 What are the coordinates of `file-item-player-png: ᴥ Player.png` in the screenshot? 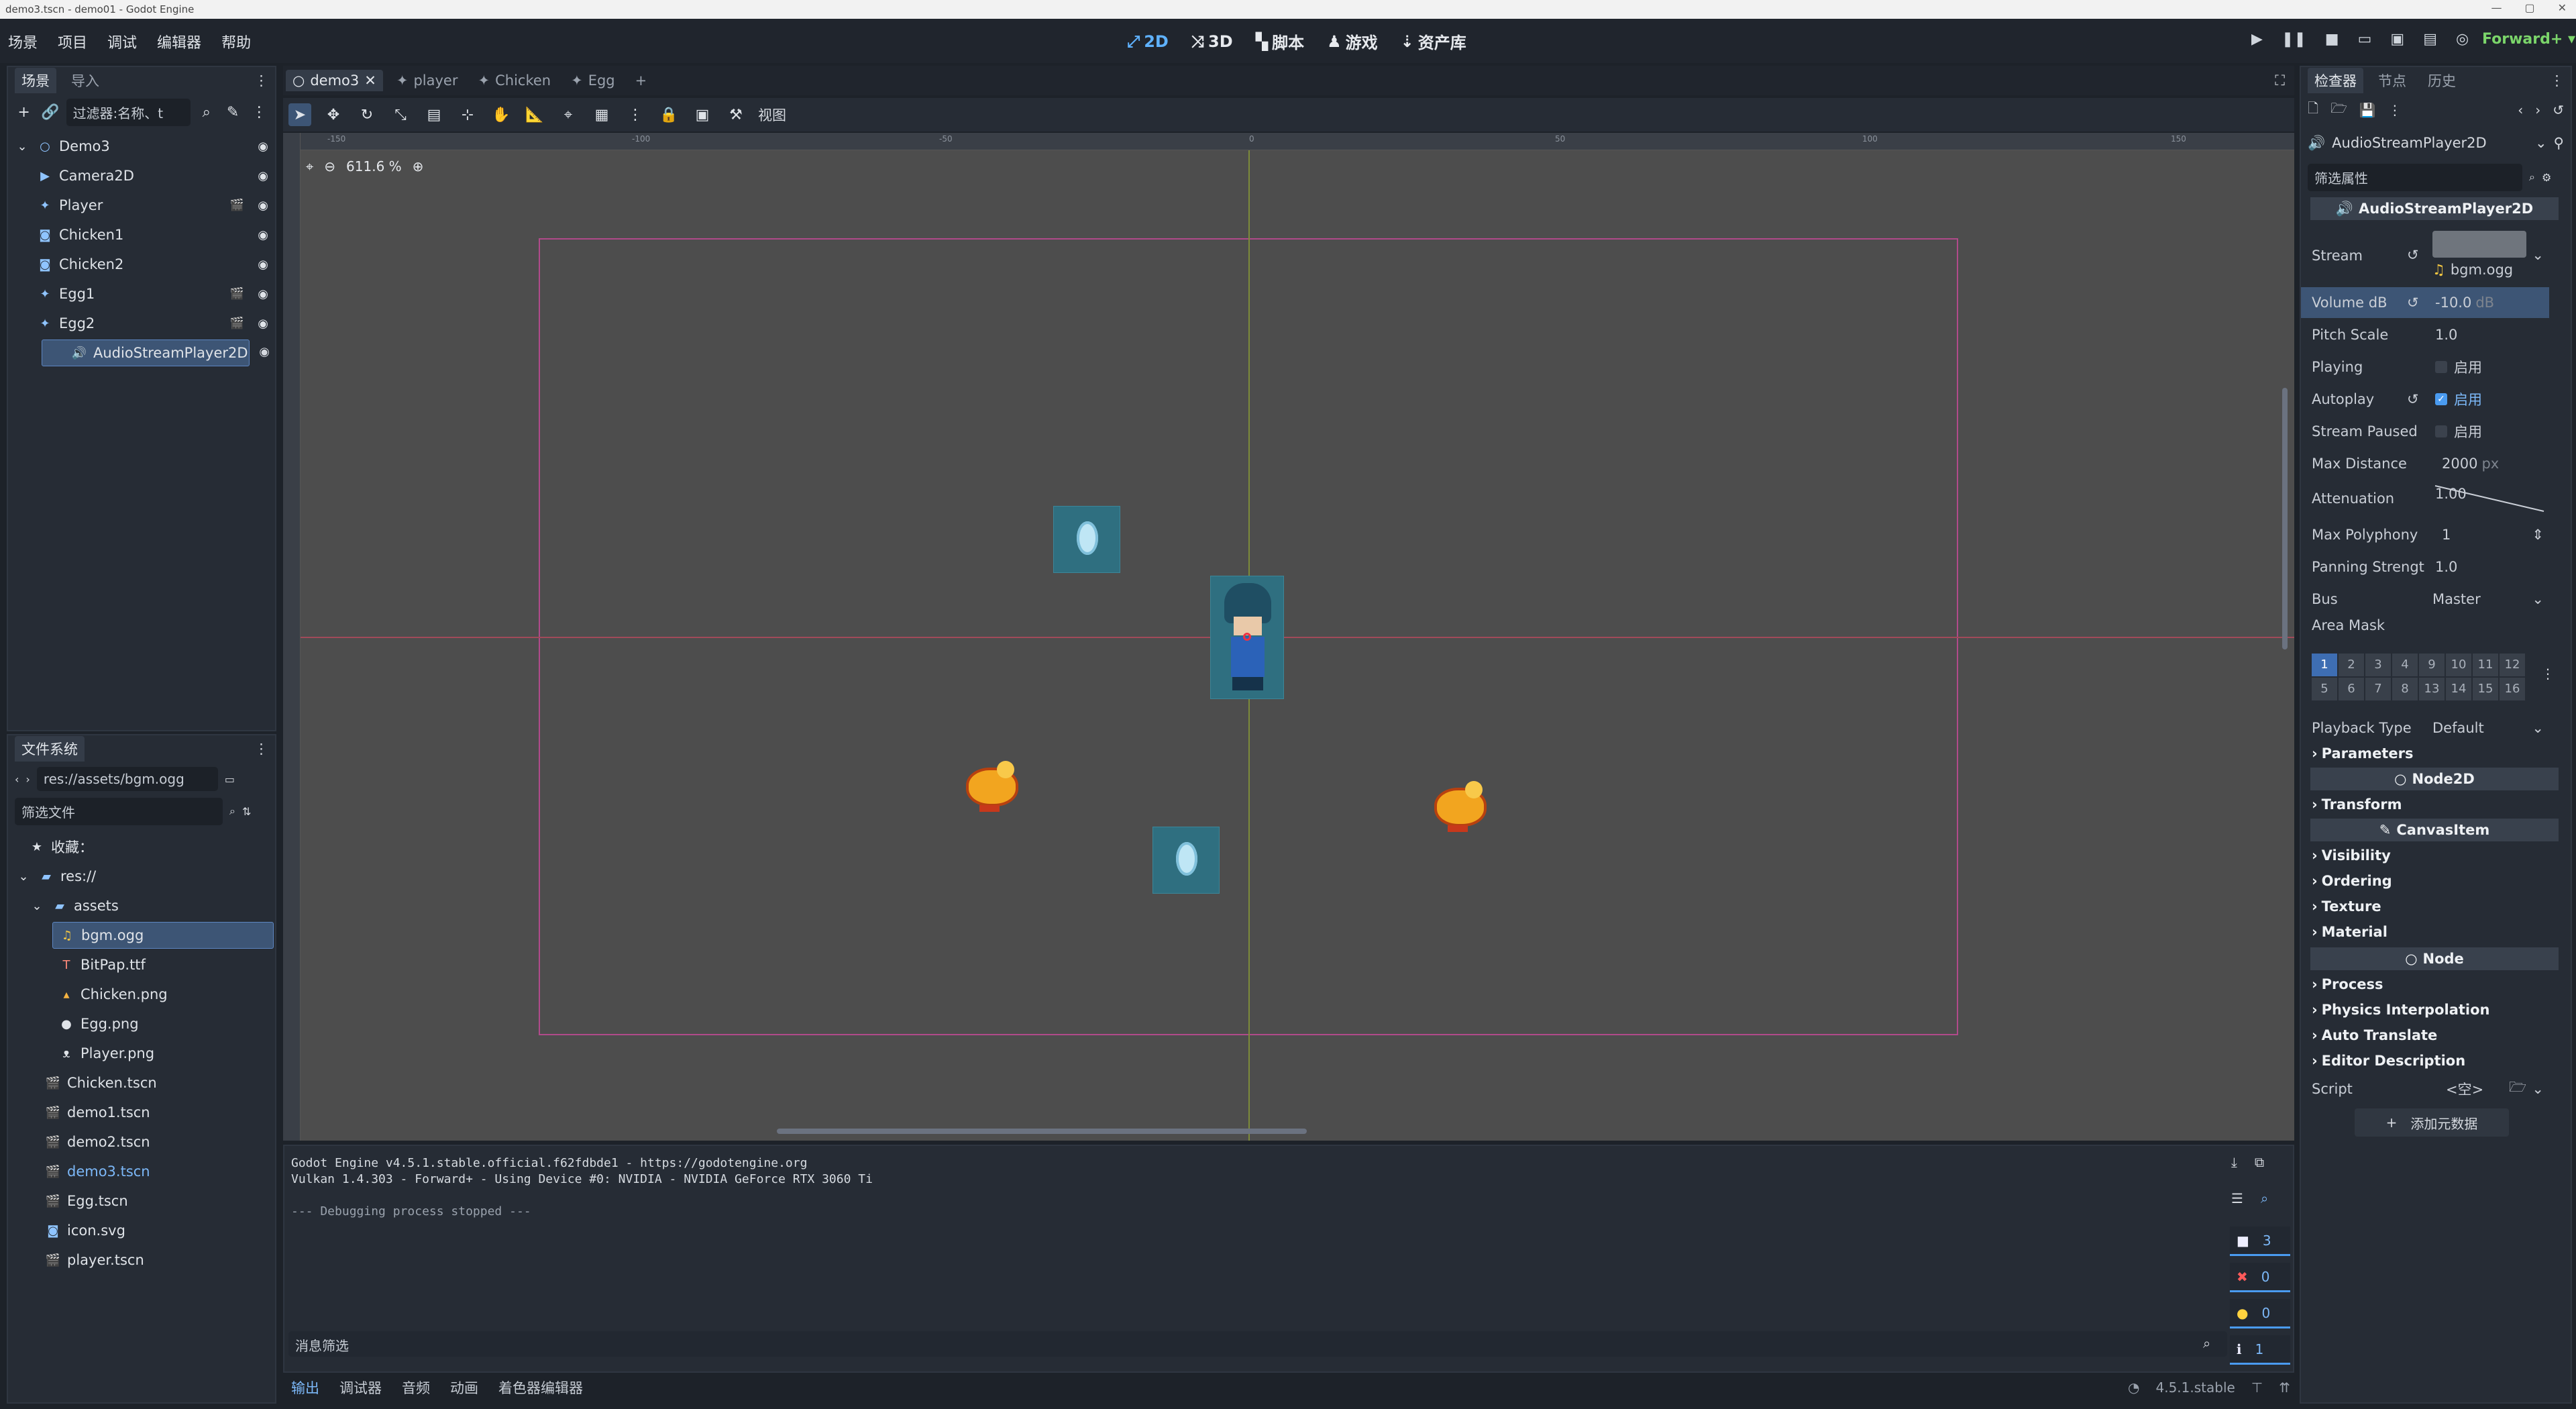 It's located at (141, 1053).